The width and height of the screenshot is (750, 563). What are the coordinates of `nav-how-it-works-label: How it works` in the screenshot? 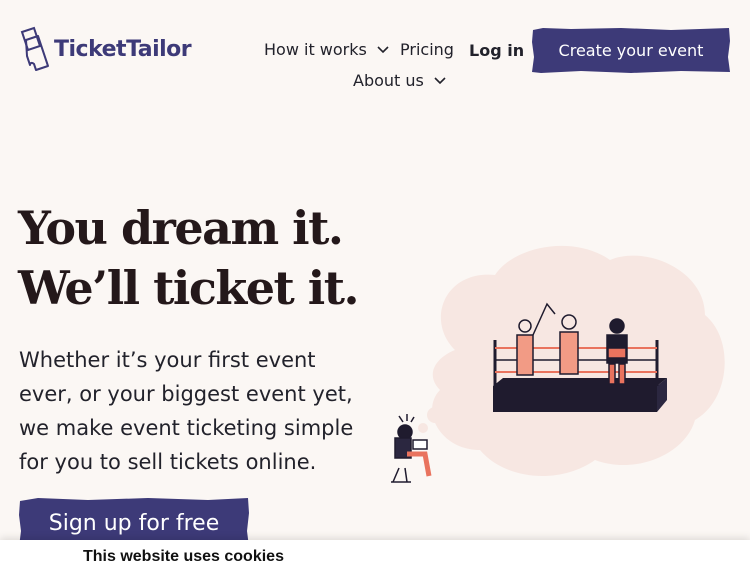 It's located at (315, 49).